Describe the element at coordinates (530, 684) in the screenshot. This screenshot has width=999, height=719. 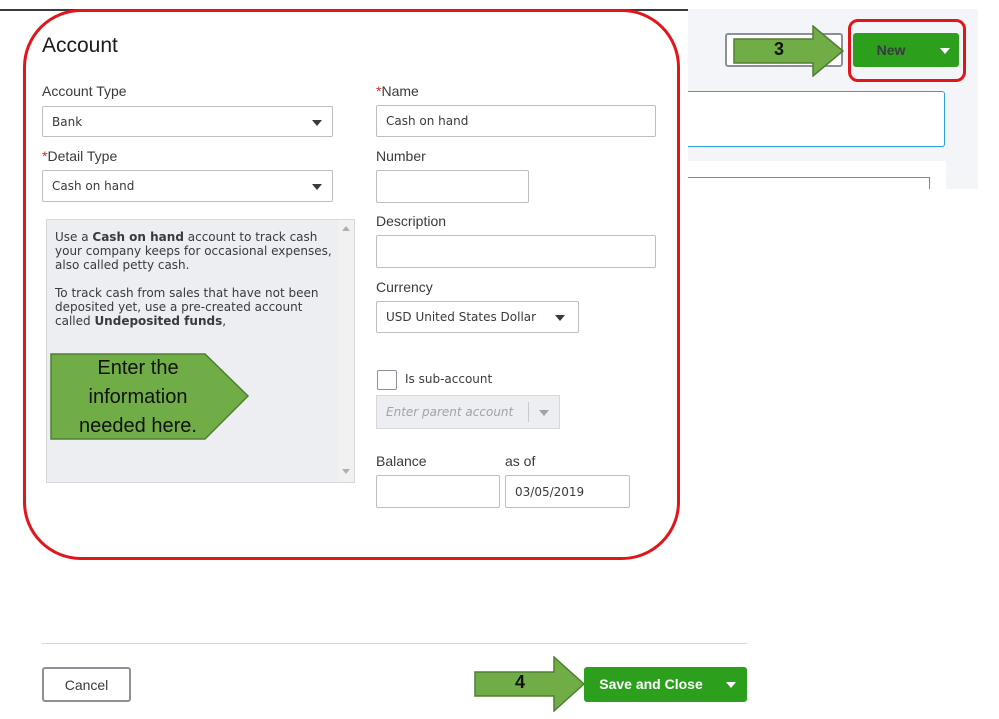
I see `step-4-arrow-callout: 4` at that location.